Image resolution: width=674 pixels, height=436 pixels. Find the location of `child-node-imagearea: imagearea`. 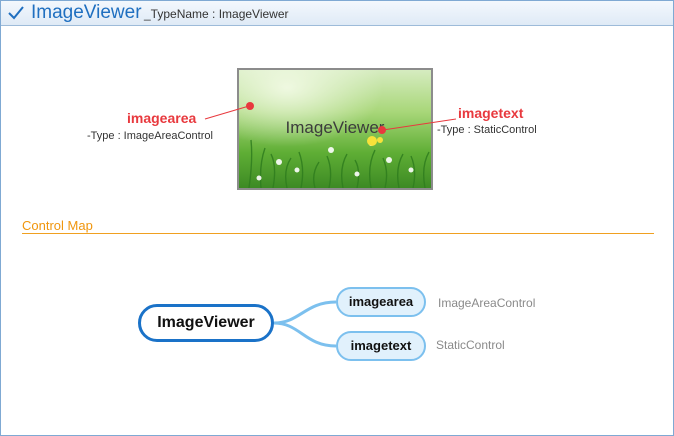

child-node-imagearea: imagearea is located at coordinates (381, 302).